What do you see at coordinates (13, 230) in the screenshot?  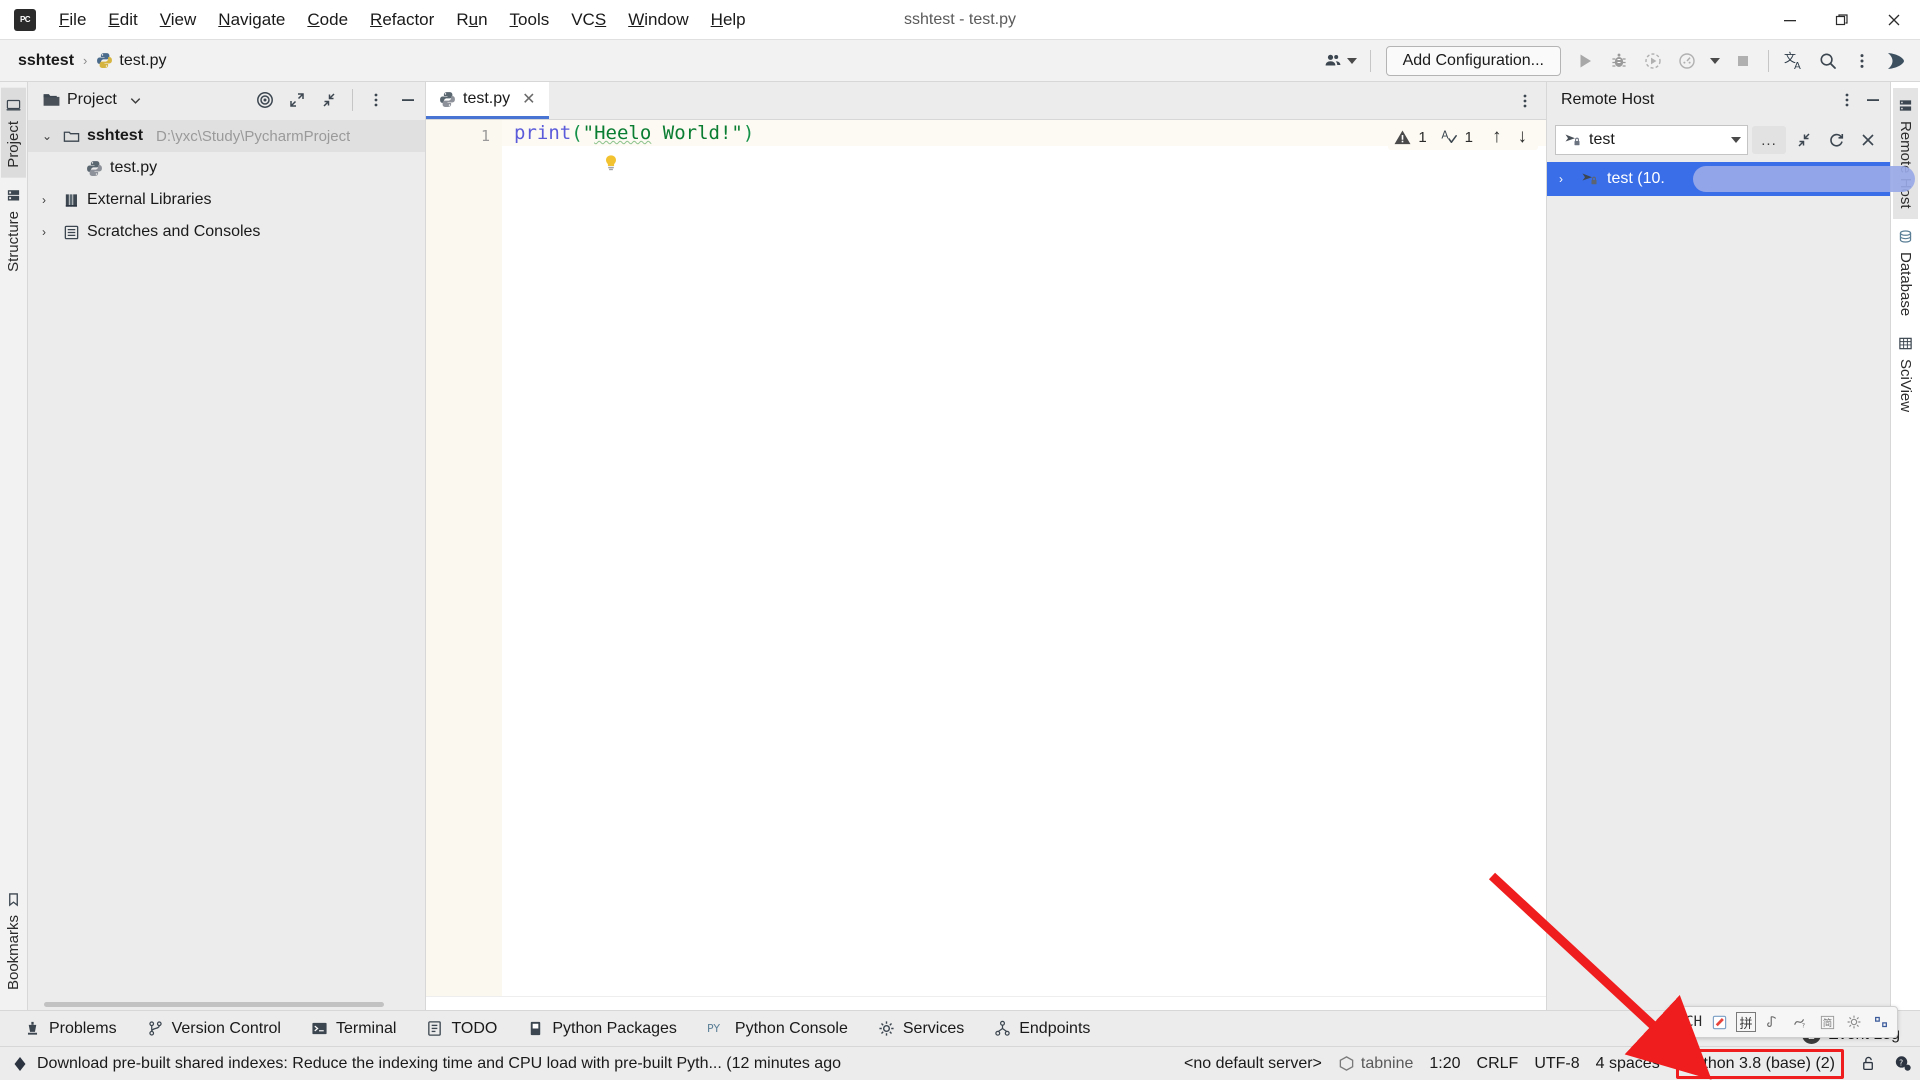 I see `sidebar-item-structure: Structure` at bounding box center [13, 230].